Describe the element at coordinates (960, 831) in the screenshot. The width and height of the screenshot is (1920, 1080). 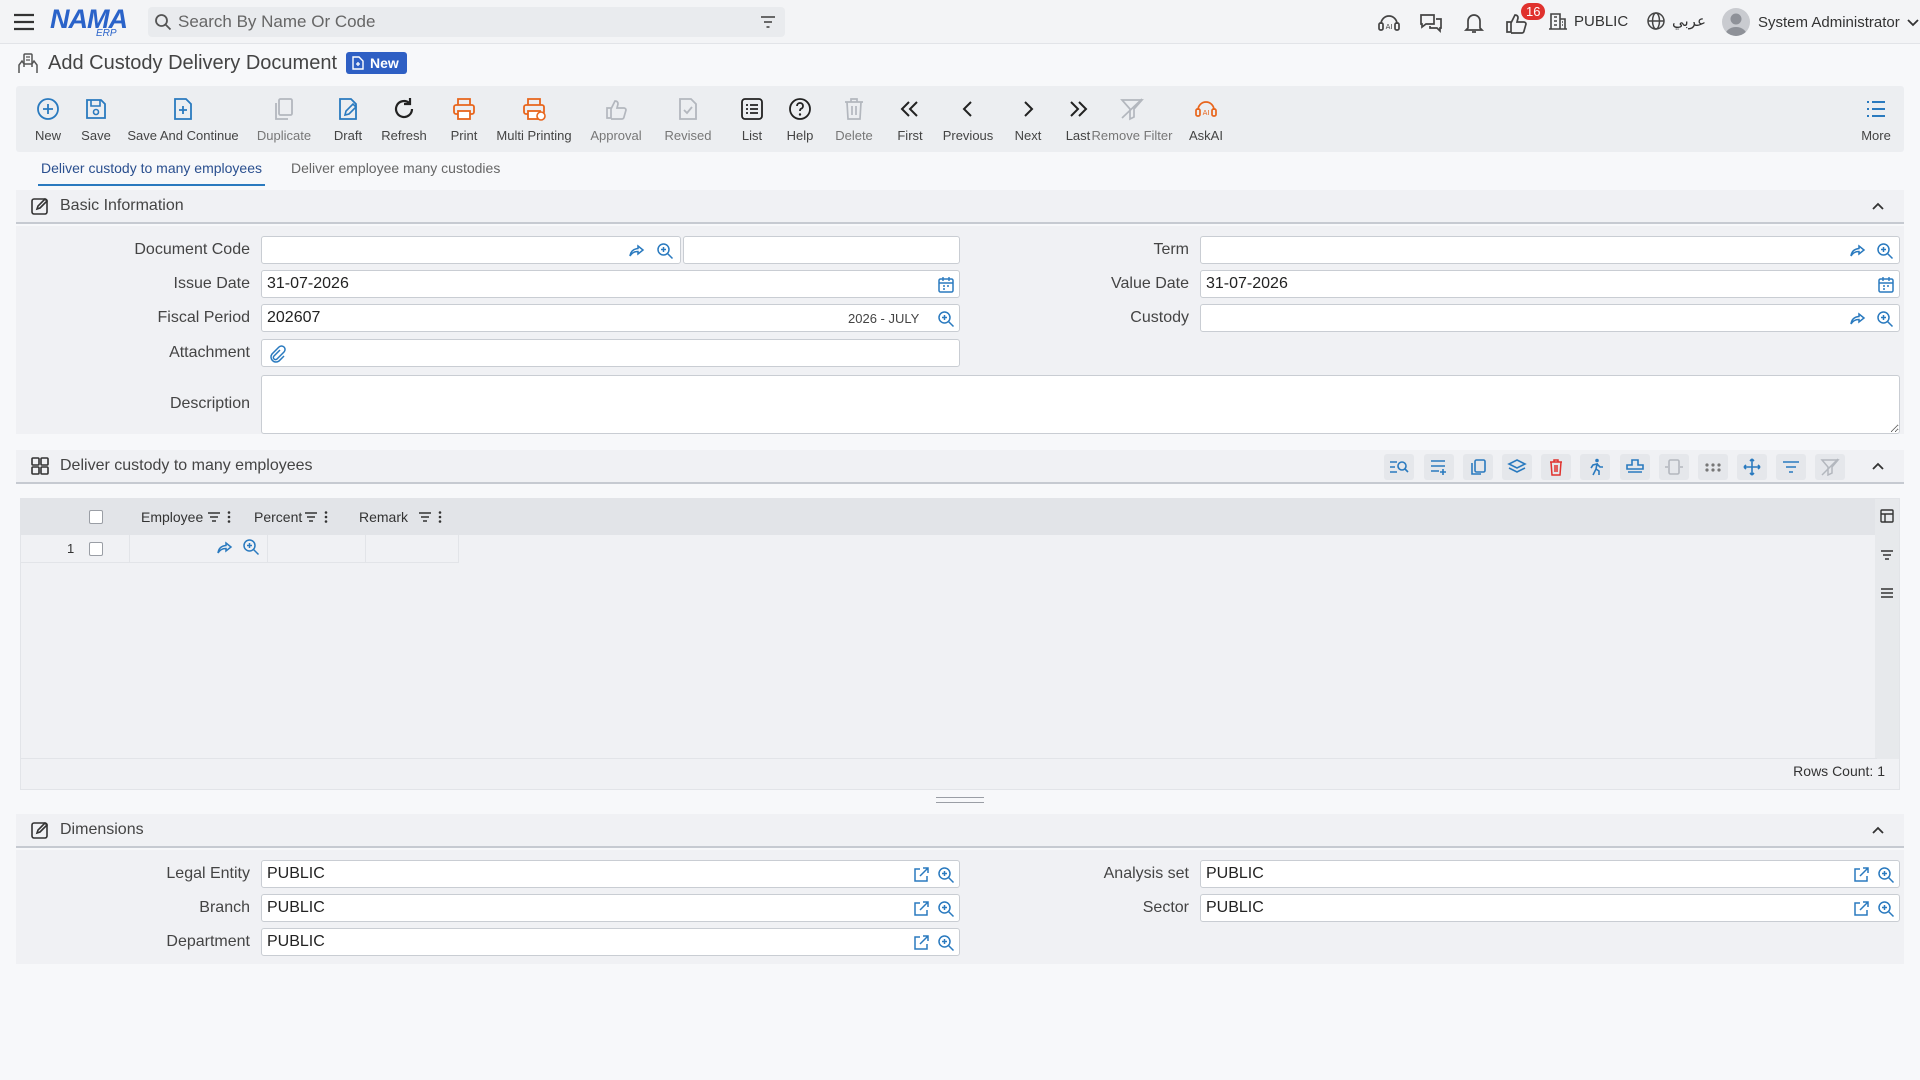
I see `dimensions-header: Dimensions` at that location.